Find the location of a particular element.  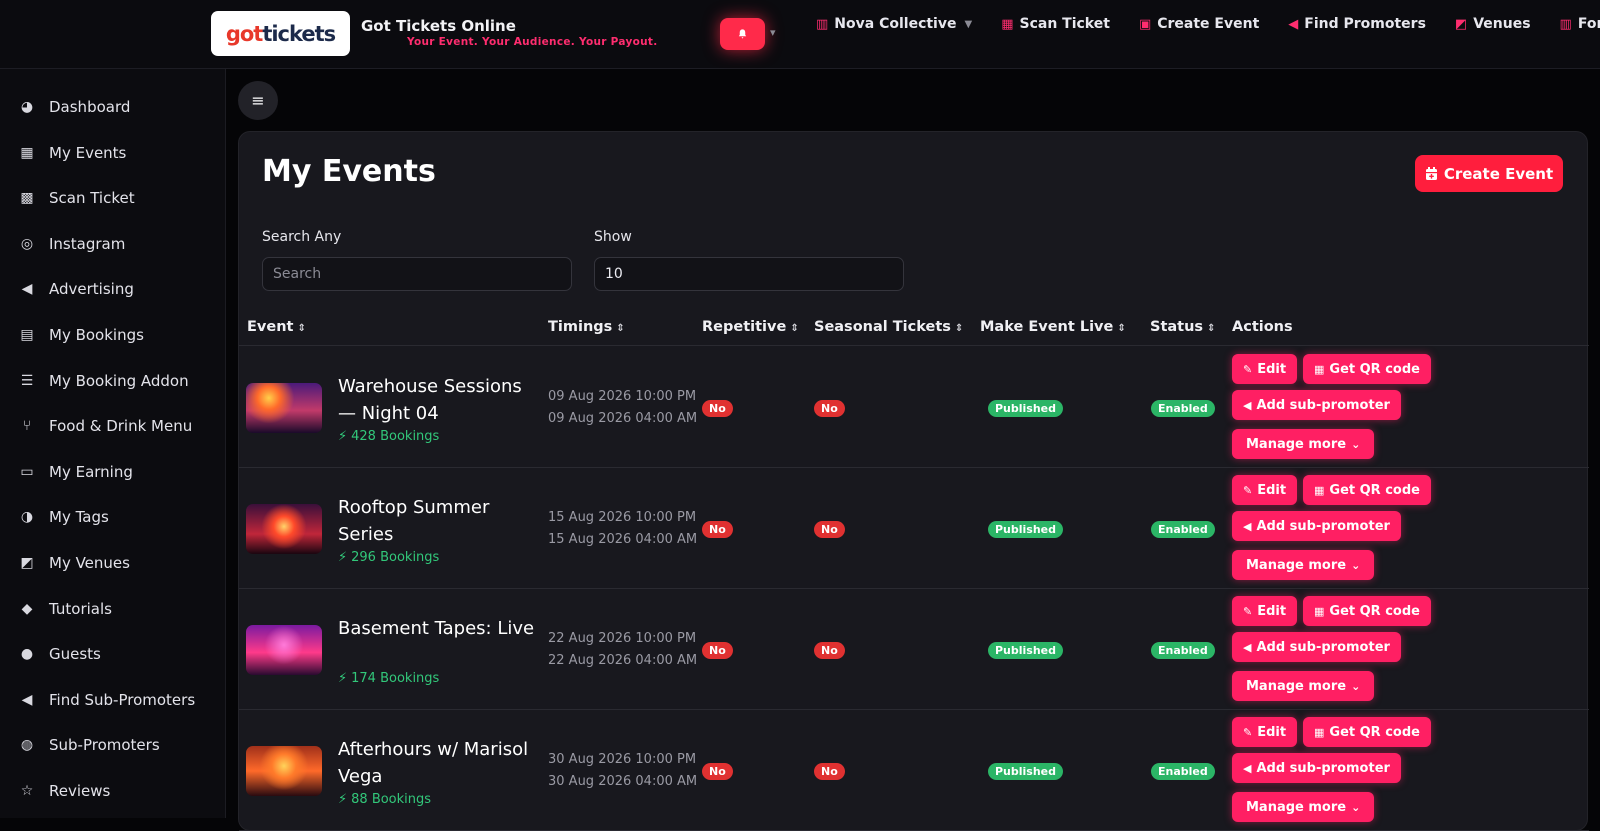

top-nav-item: ▣ Create Event is located at coordinates (1199, 24).